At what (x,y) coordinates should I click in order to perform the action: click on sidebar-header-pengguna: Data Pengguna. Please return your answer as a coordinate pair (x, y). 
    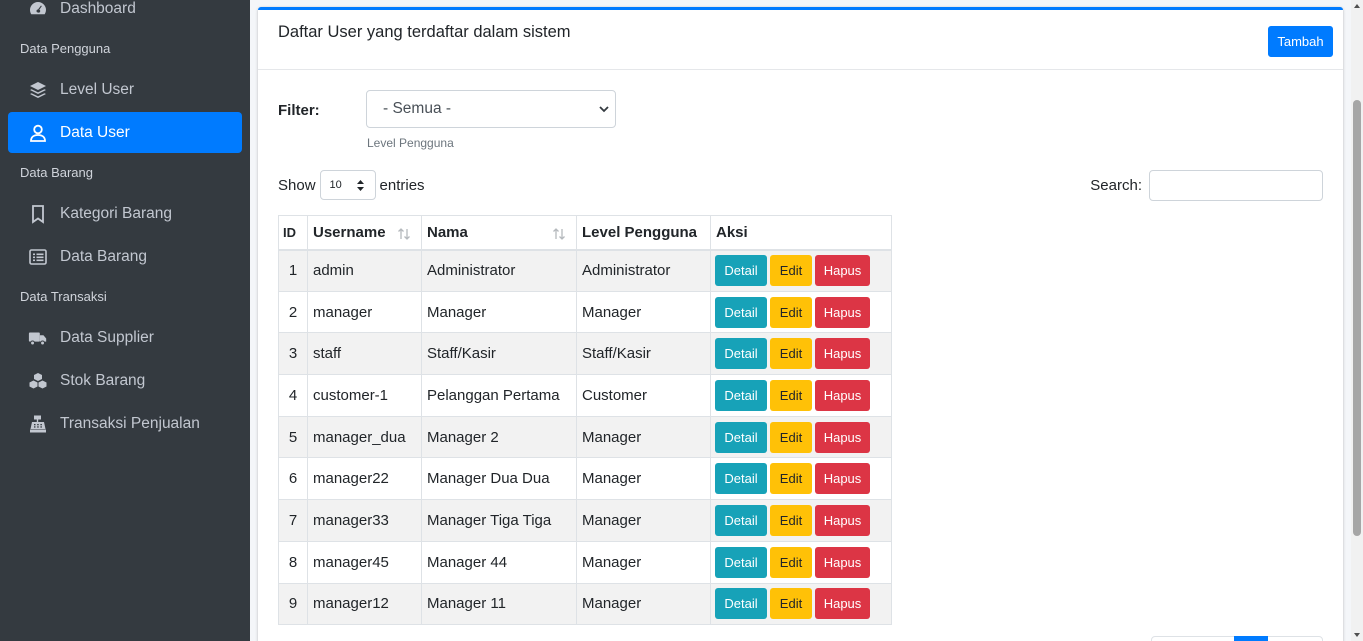
    Looking at the image, I should click on (65, 48).